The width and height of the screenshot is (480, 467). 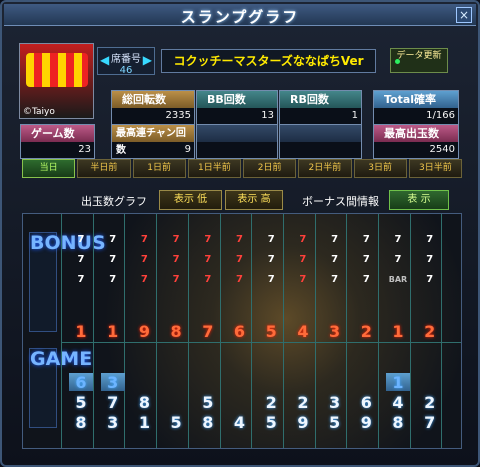 I want to click on graph-controls: 出玉数グラフ 表示 低 表示 高 ボーナス間情報 表 示, so click(x=270, y=200).